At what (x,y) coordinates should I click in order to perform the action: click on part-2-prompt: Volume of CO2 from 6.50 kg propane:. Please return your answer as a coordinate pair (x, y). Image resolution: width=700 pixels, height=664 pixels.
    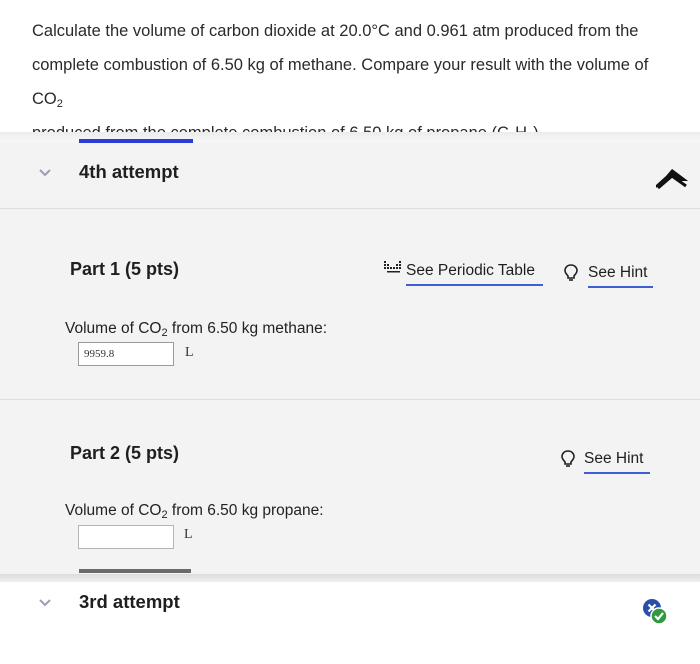
    Looking at the image, I should click on (194, 511).